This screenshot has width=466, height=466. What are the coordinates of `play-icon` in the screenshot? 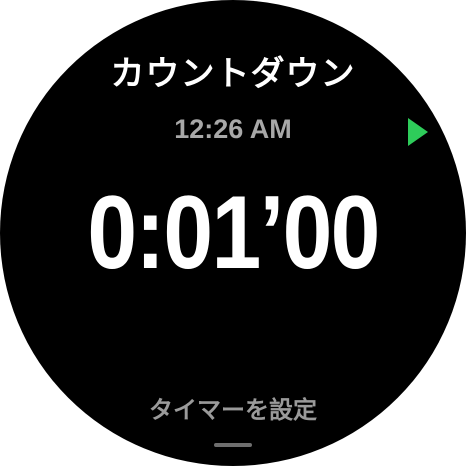 It's located at (418, 132).